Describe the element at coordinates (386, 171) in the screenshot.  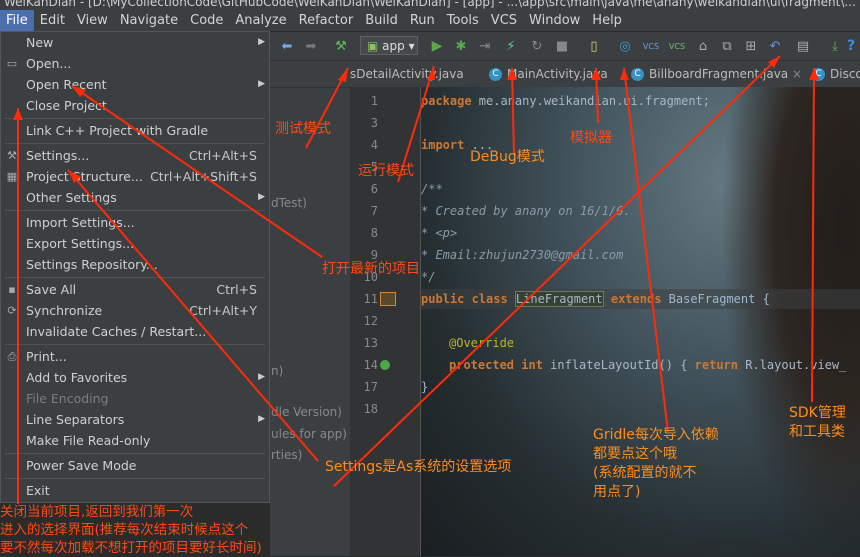
I see `annotation-run-mode: 运行模式` at that location.